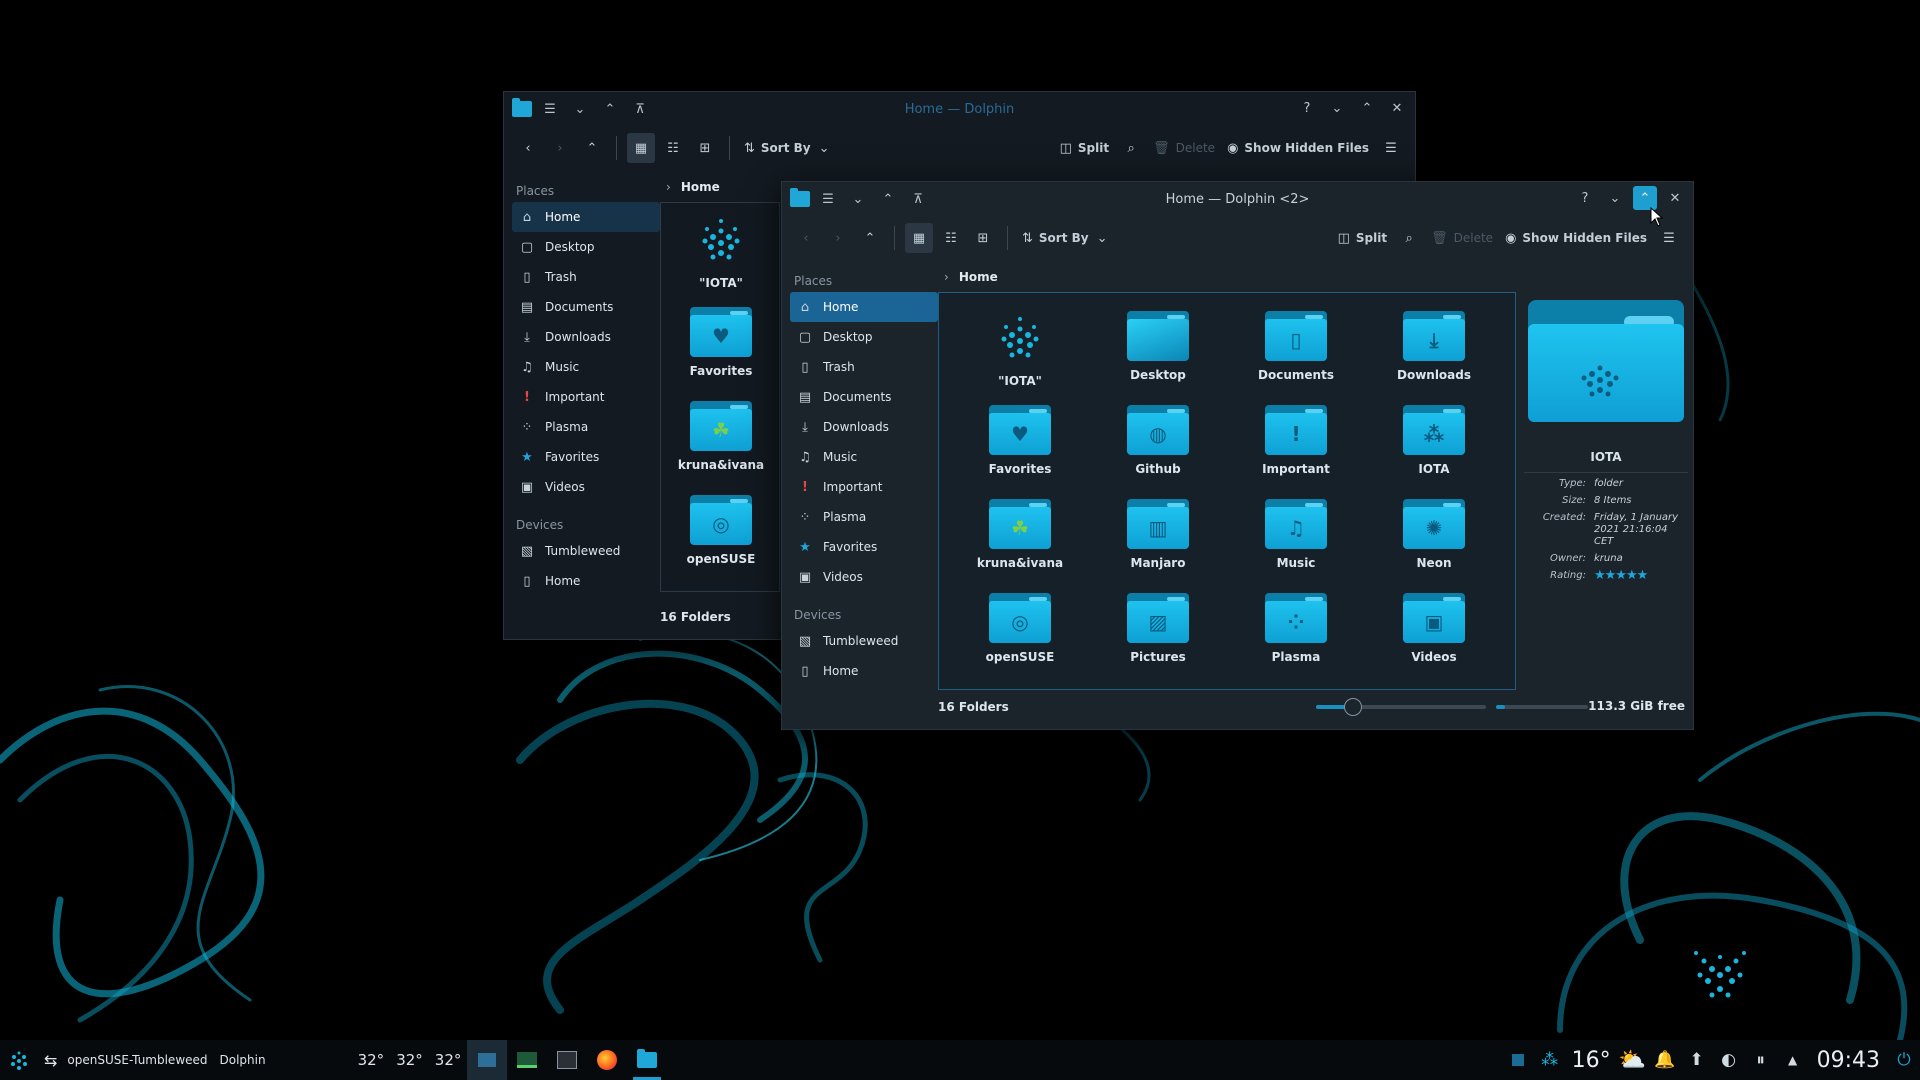  I want to click on file-item-neon: ✺ Neon, so click(1434, 536).